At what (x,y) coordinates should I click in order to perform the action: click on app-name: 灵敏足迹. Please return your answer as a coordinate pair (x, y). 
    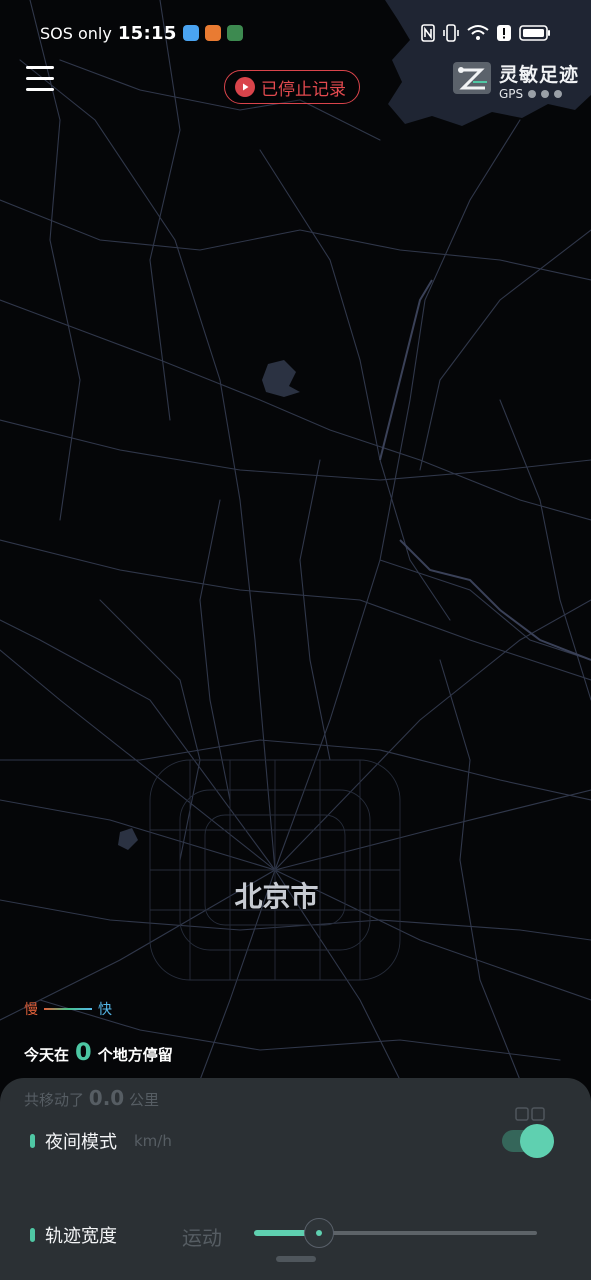
    Looking at the image, I should click on (538, 75).